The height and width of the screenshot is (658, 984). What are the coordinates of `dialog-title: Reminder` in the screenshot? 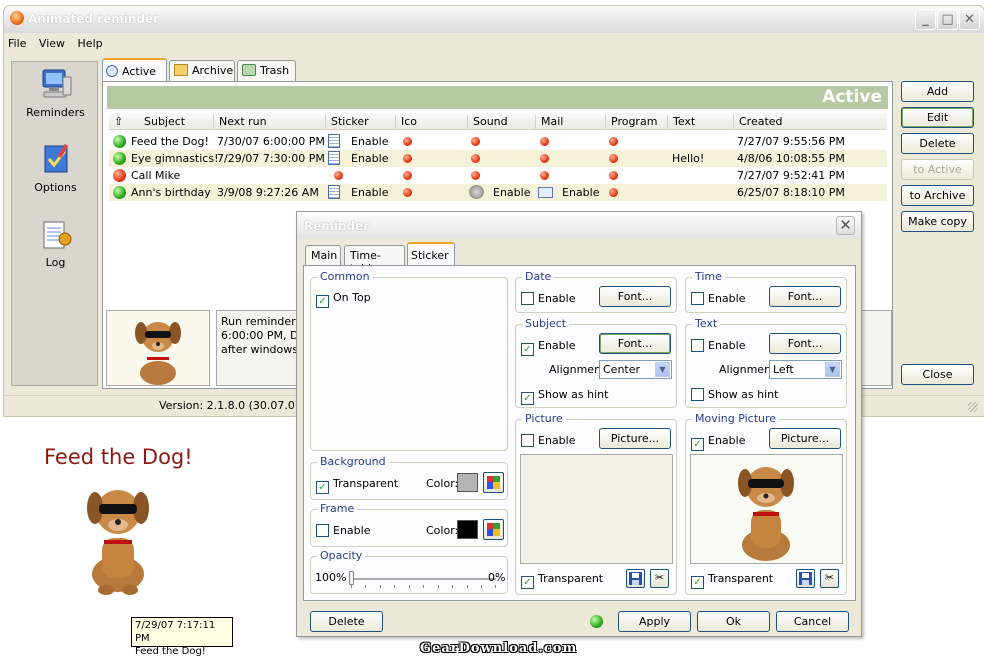 It's located at (337, 226).